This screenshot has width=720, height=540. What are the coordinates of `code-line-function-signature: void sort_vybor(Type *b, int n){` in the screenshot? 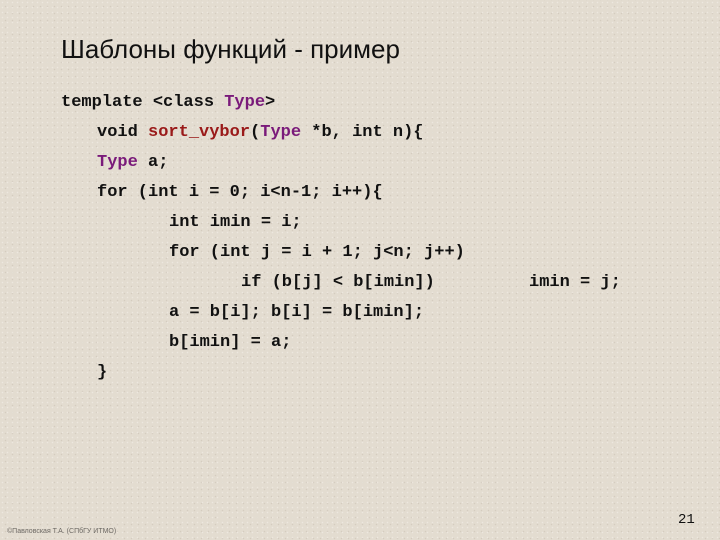 It's located at (260, 133).